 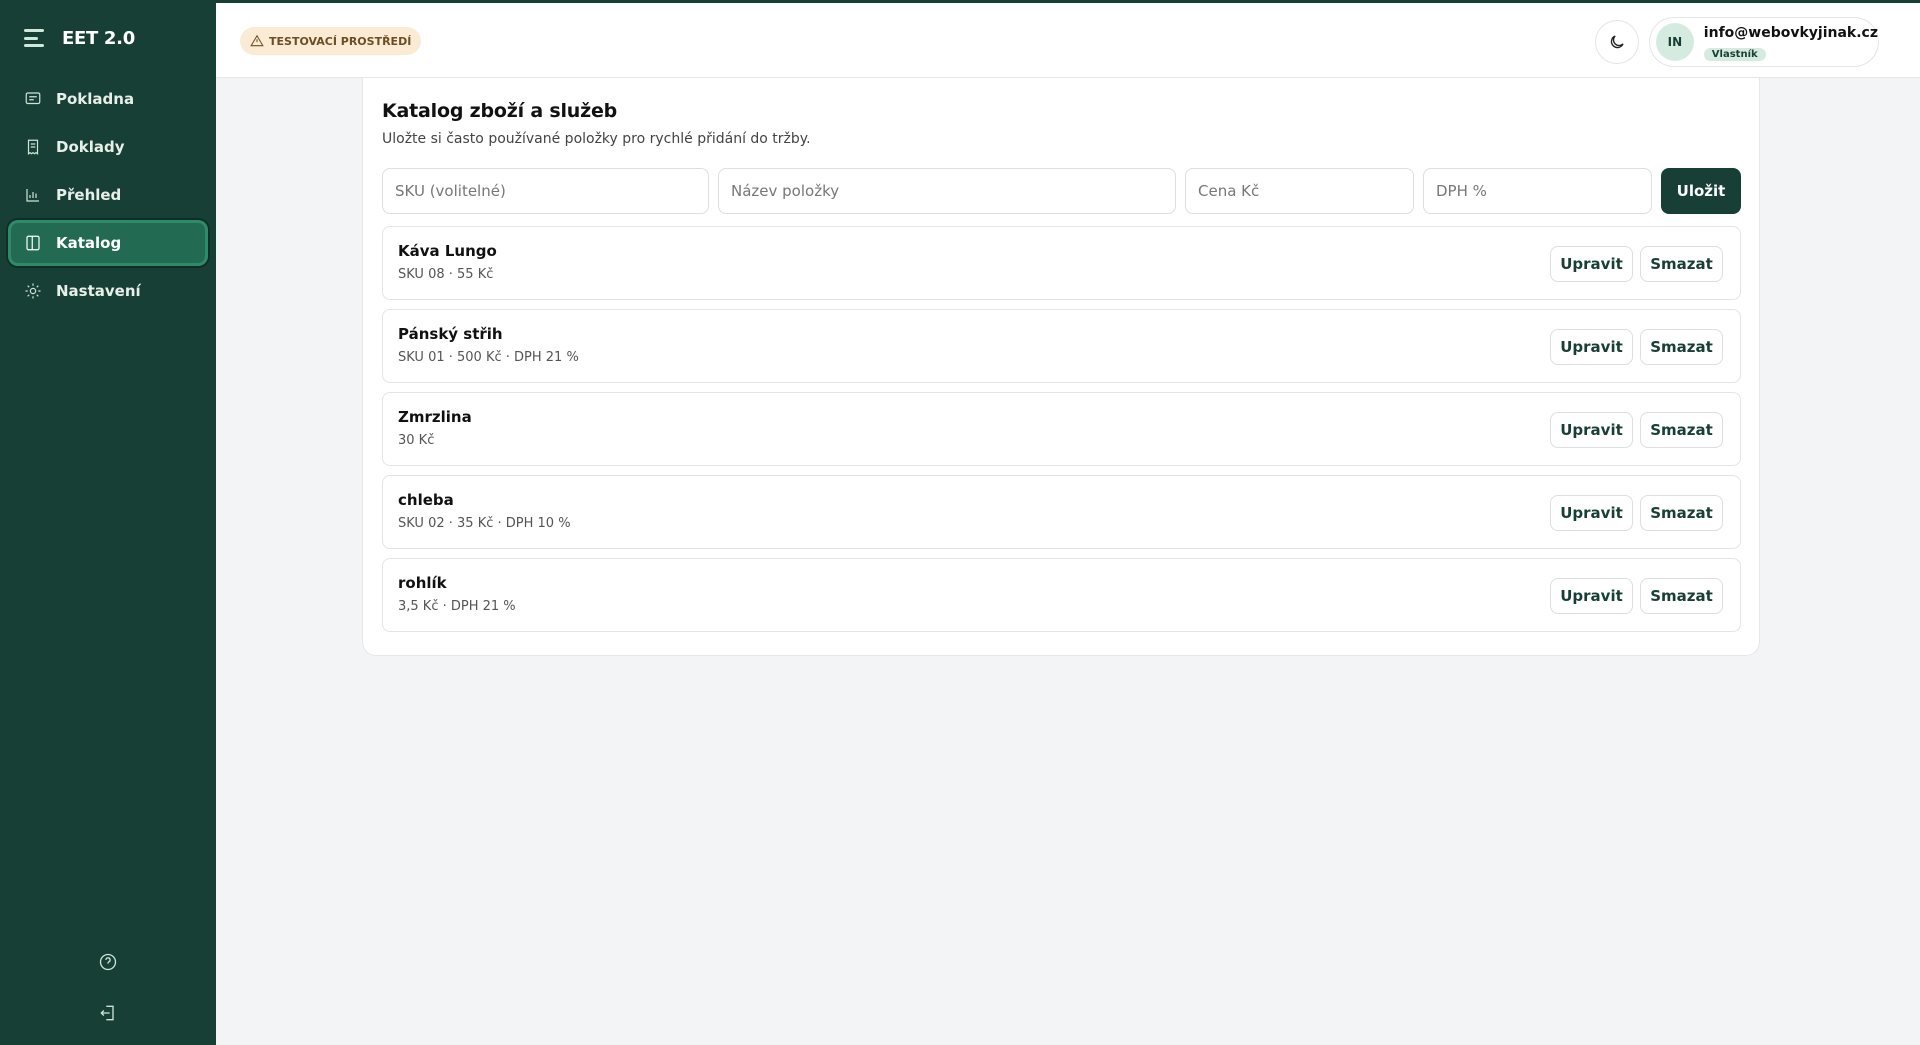 I want to click on item-name-input, so click(x=947, y=191).